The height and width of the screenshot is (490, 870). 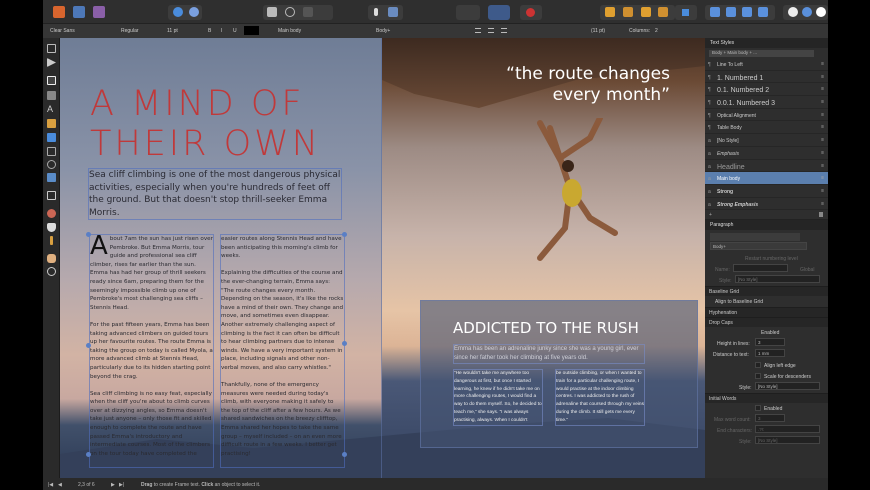 I want to click on height-stepper: 3, so click(x=770, y=342).